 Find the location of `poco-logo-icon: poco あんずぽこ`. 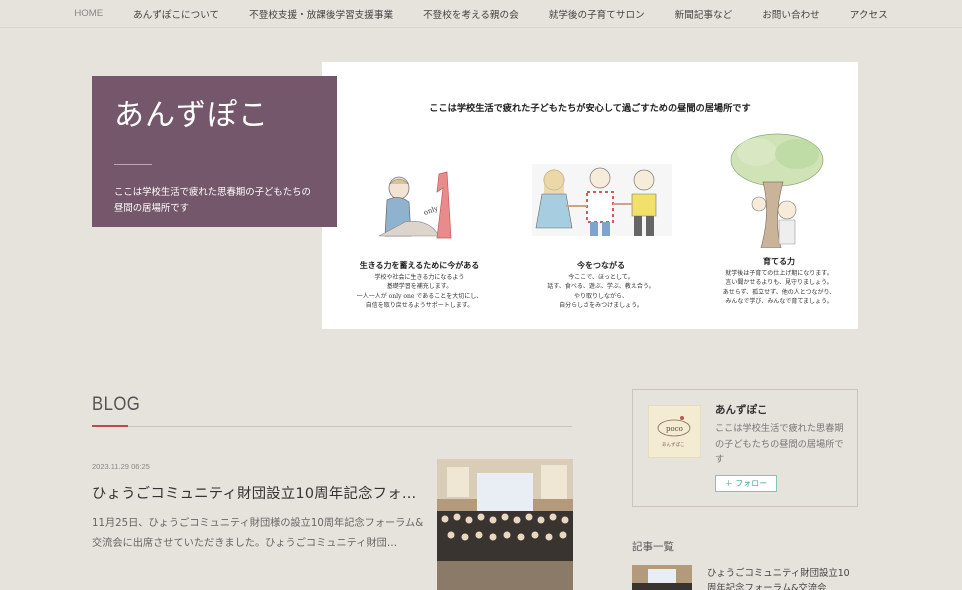

poco-logo-icon: poco あんずぽこ is located at coordinates (674, 432).